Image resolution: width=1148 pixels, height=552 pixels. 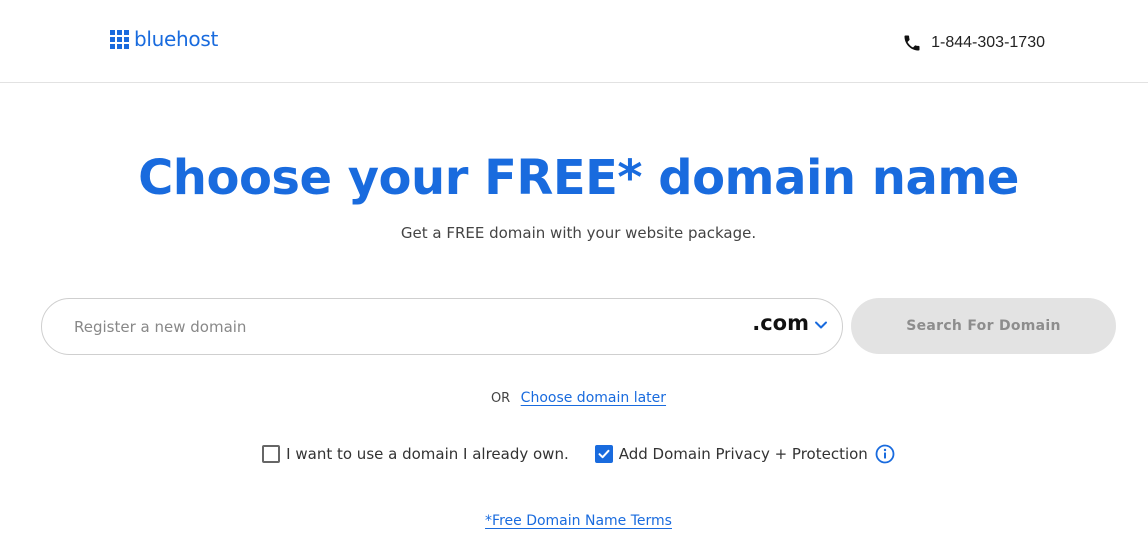 What do you see at coordinates (780, 323) in the screenshot?
I see `tld-selected-value: .com` at bounding box center [780, 323].